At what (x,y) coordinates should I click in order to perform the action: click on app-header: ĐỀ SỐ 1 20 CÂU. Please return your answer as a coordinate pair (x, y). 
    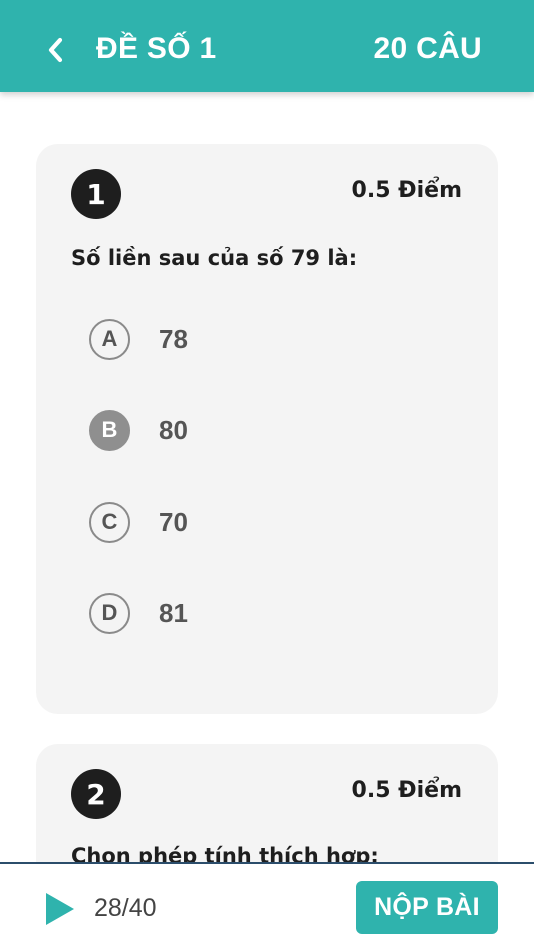
    Looking at the image, I should click on (267, 46).